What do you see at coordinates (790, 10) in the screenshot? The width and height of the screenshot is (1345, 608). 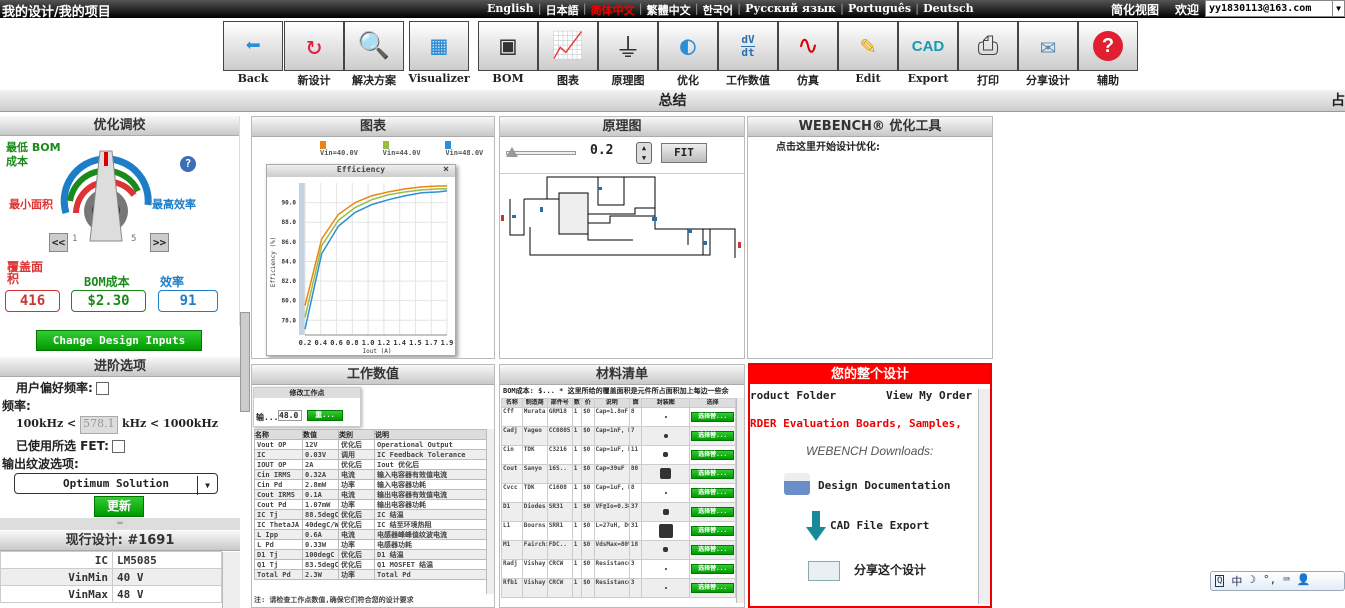 I see `language-option: Русский язык` at bounding box center [790, 10].